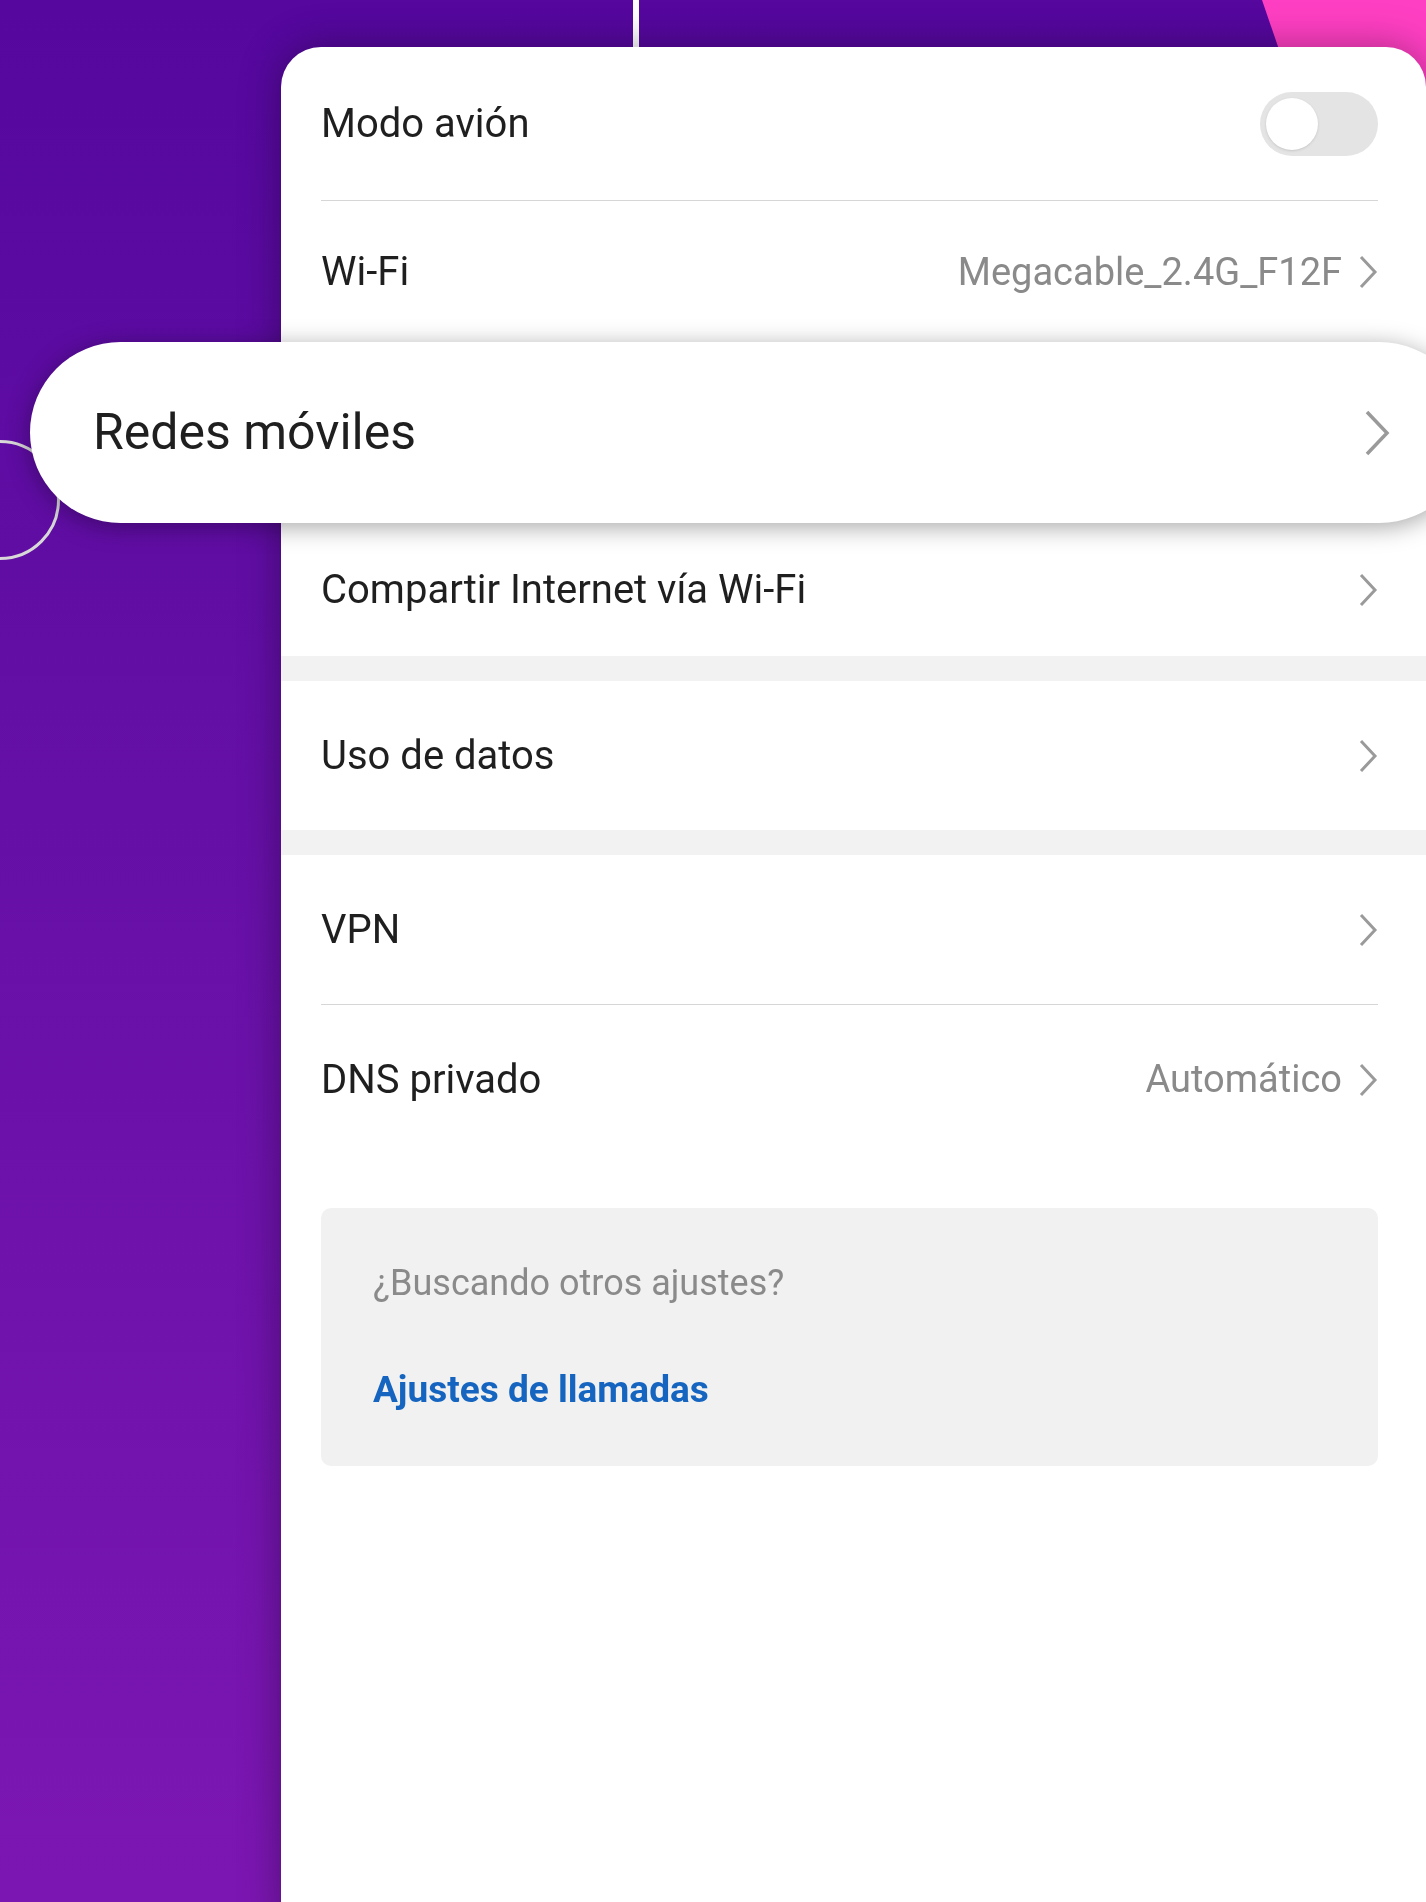 The height and width of the screenshot is (1902, 1426). What do you see at coordinates (829, 272) in the screenshot?
I see `settings-row: Wi-Fi Megacable_2.4G_F12F` at bounding box center [829, 272].